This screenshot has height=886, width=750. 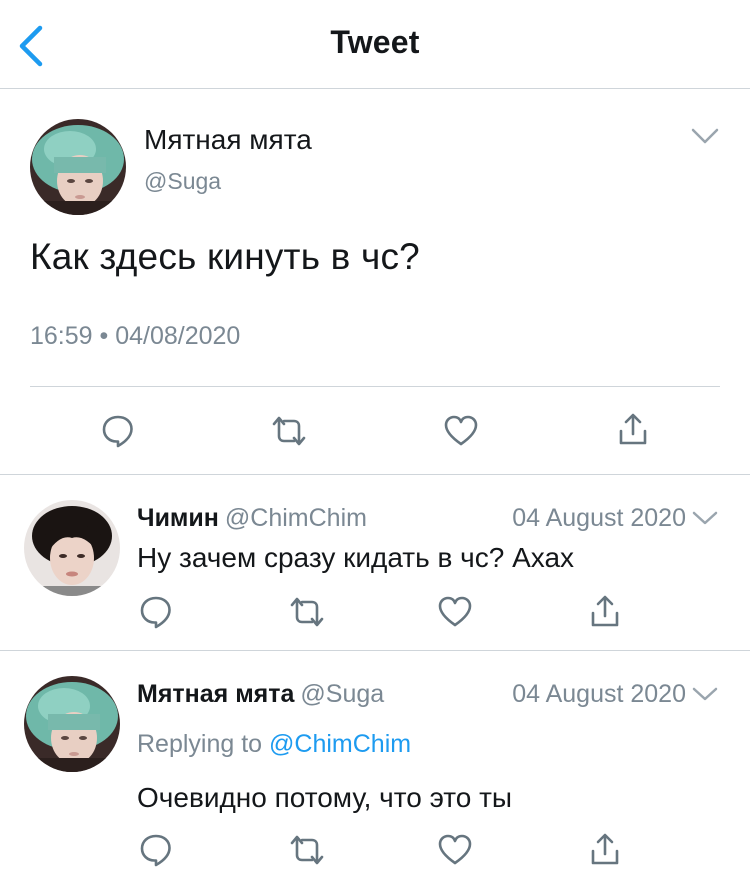 I want to click on reply-header: Чимин @ChimChim, so click(x=252, y=518).